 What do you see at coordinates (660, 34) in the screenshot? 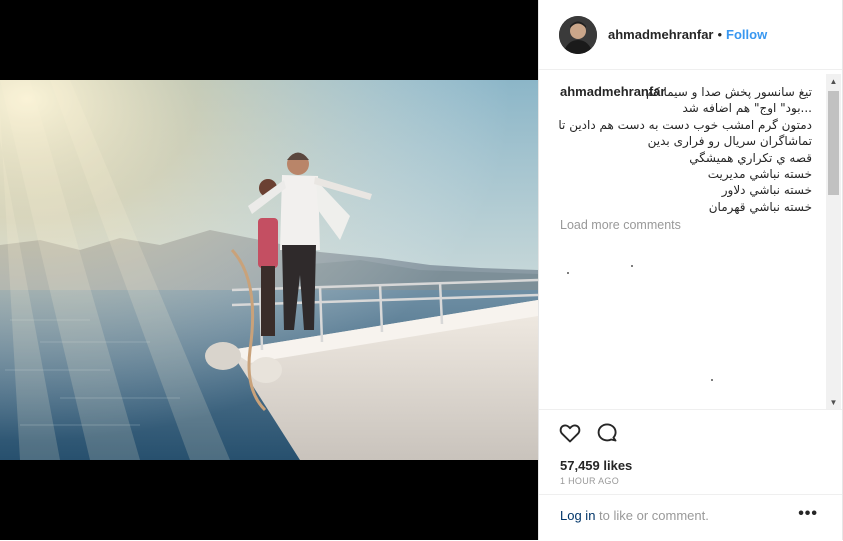
I see `username-link: ahmadmehranfar` at bounding box center [660, 34].